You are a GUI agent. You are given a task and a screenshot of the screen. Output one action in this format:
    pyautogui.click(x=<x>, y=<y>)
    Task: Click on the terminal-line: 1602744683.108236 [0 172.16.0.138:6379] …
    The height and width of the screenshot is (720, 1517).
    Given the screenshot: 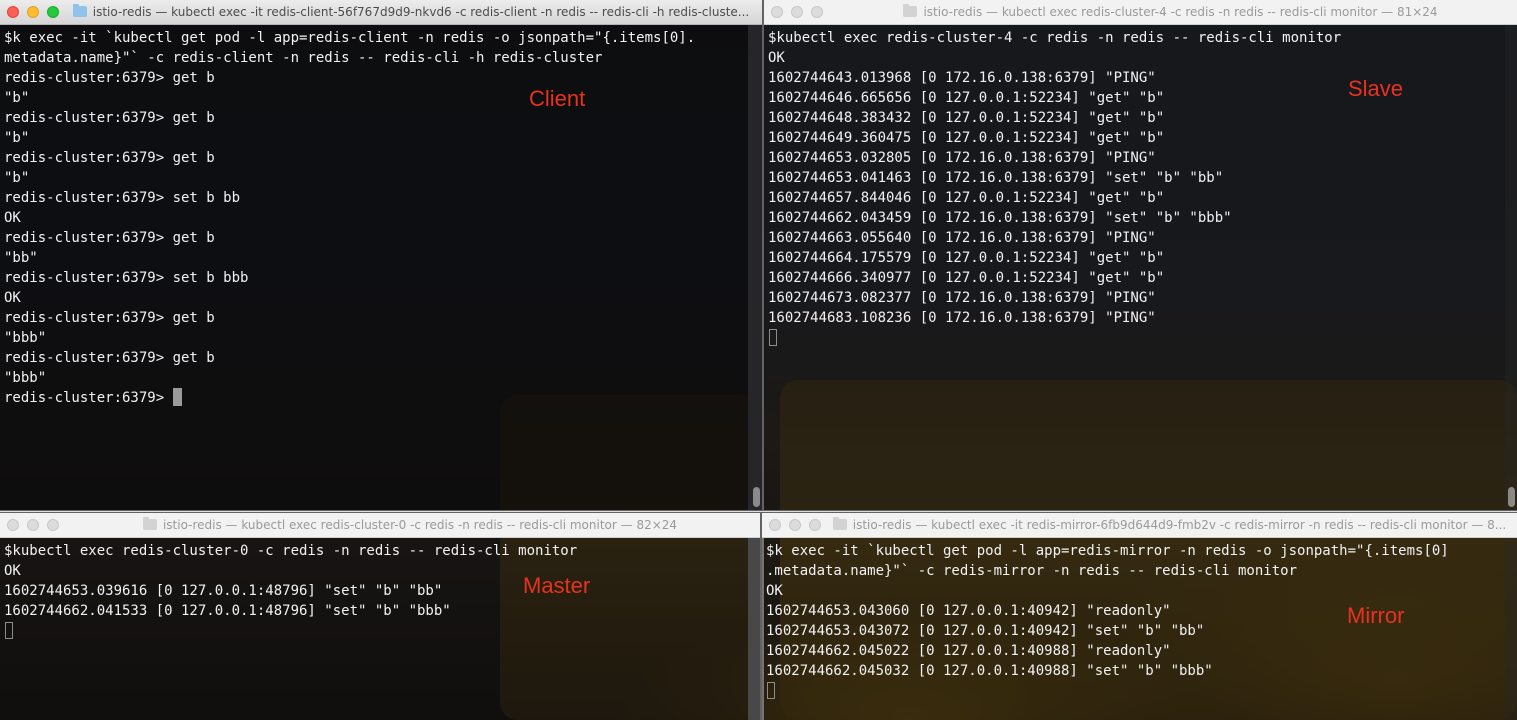 What is the action you would take?
    pyautogui.click(x=962, y=318)
    